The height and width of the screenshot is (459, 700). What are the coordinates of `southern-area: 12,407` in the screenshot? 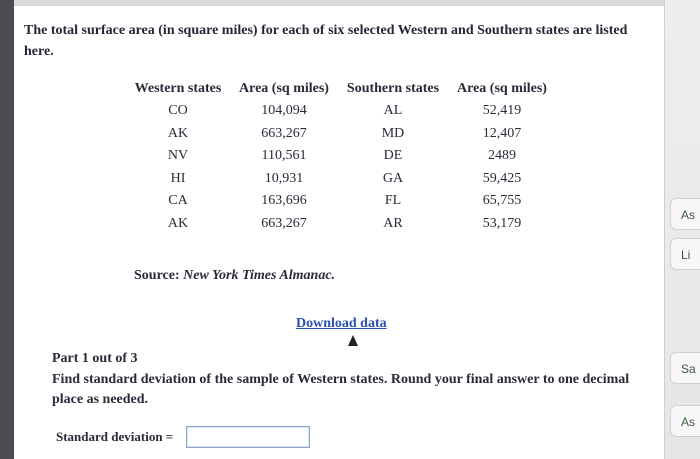 It's located at (502, 133).